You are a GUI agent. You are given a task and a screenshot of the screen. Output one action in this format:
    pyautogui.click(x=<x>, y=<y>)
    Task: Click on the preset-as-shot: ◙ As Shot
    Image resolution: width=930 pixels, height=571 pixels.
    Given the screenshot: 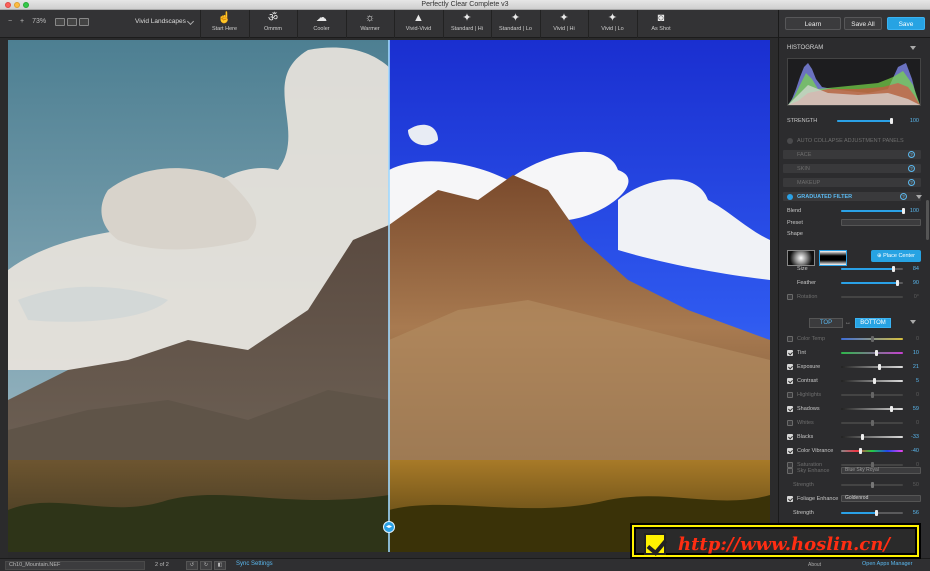 What is the action you would take?
    pyautogui.click(x=660, y=24)
    